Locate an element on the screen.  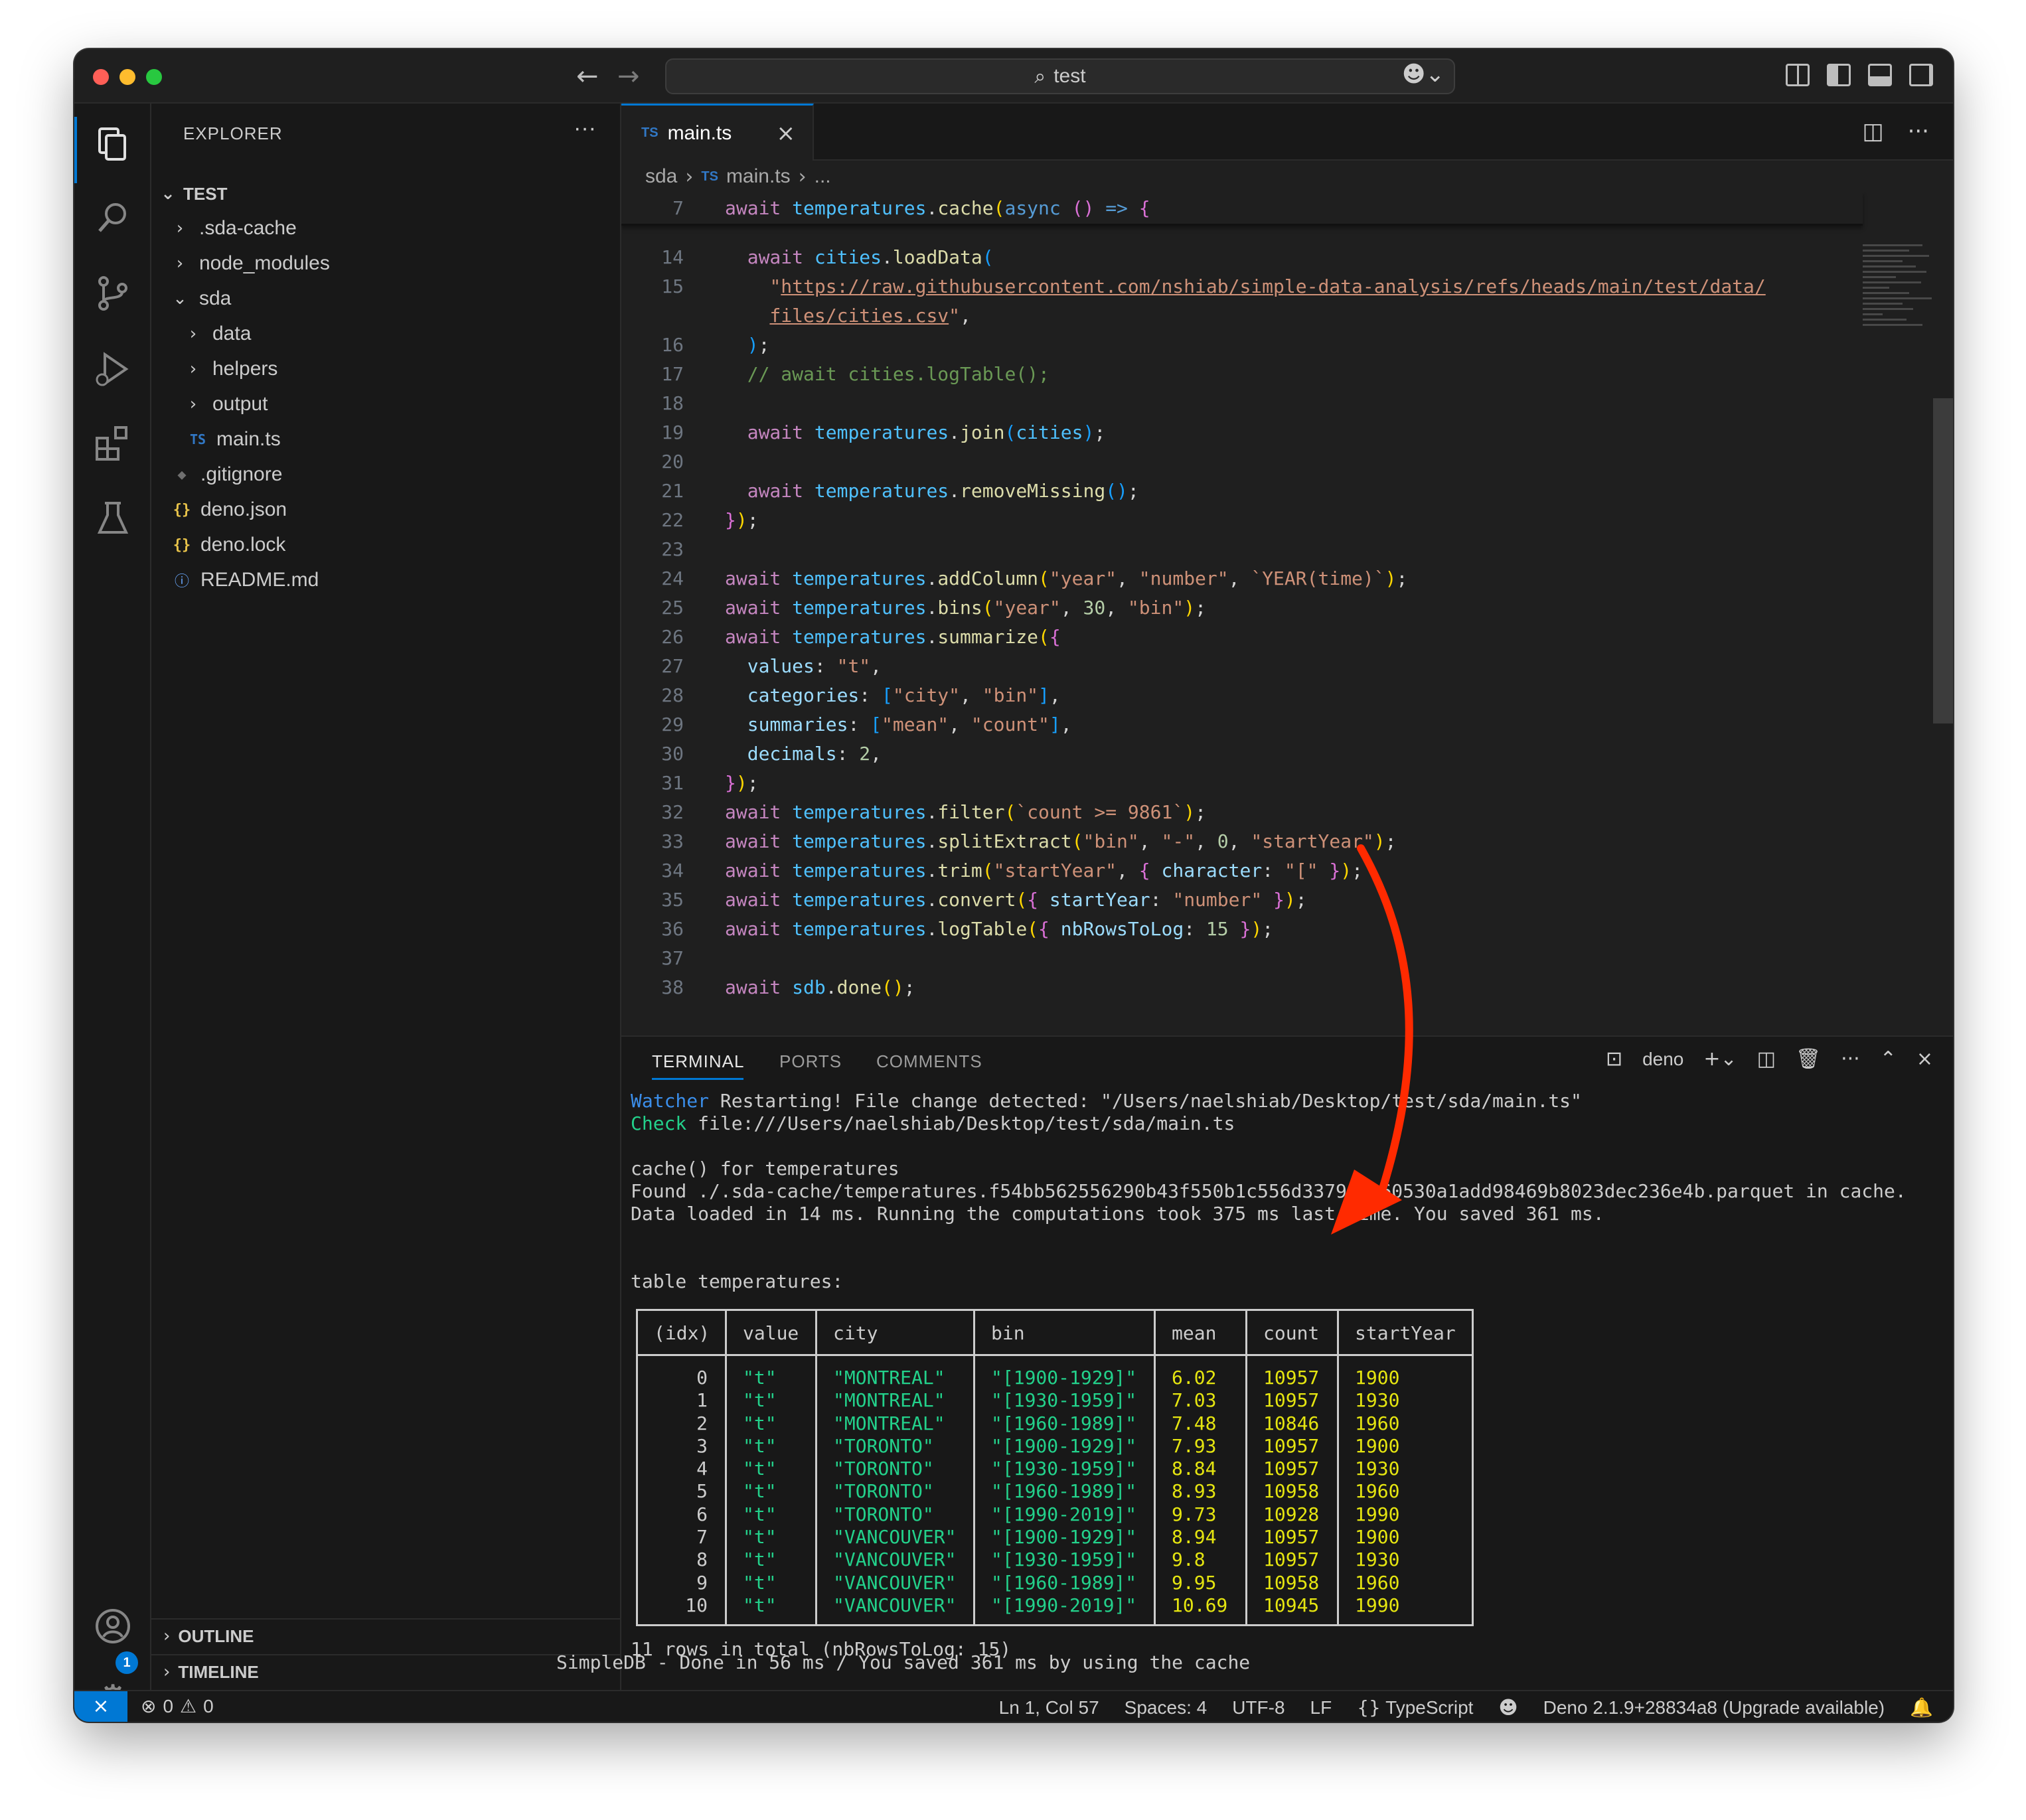
tree-item-helpers: › helpers is located at coordinates (385, 369).